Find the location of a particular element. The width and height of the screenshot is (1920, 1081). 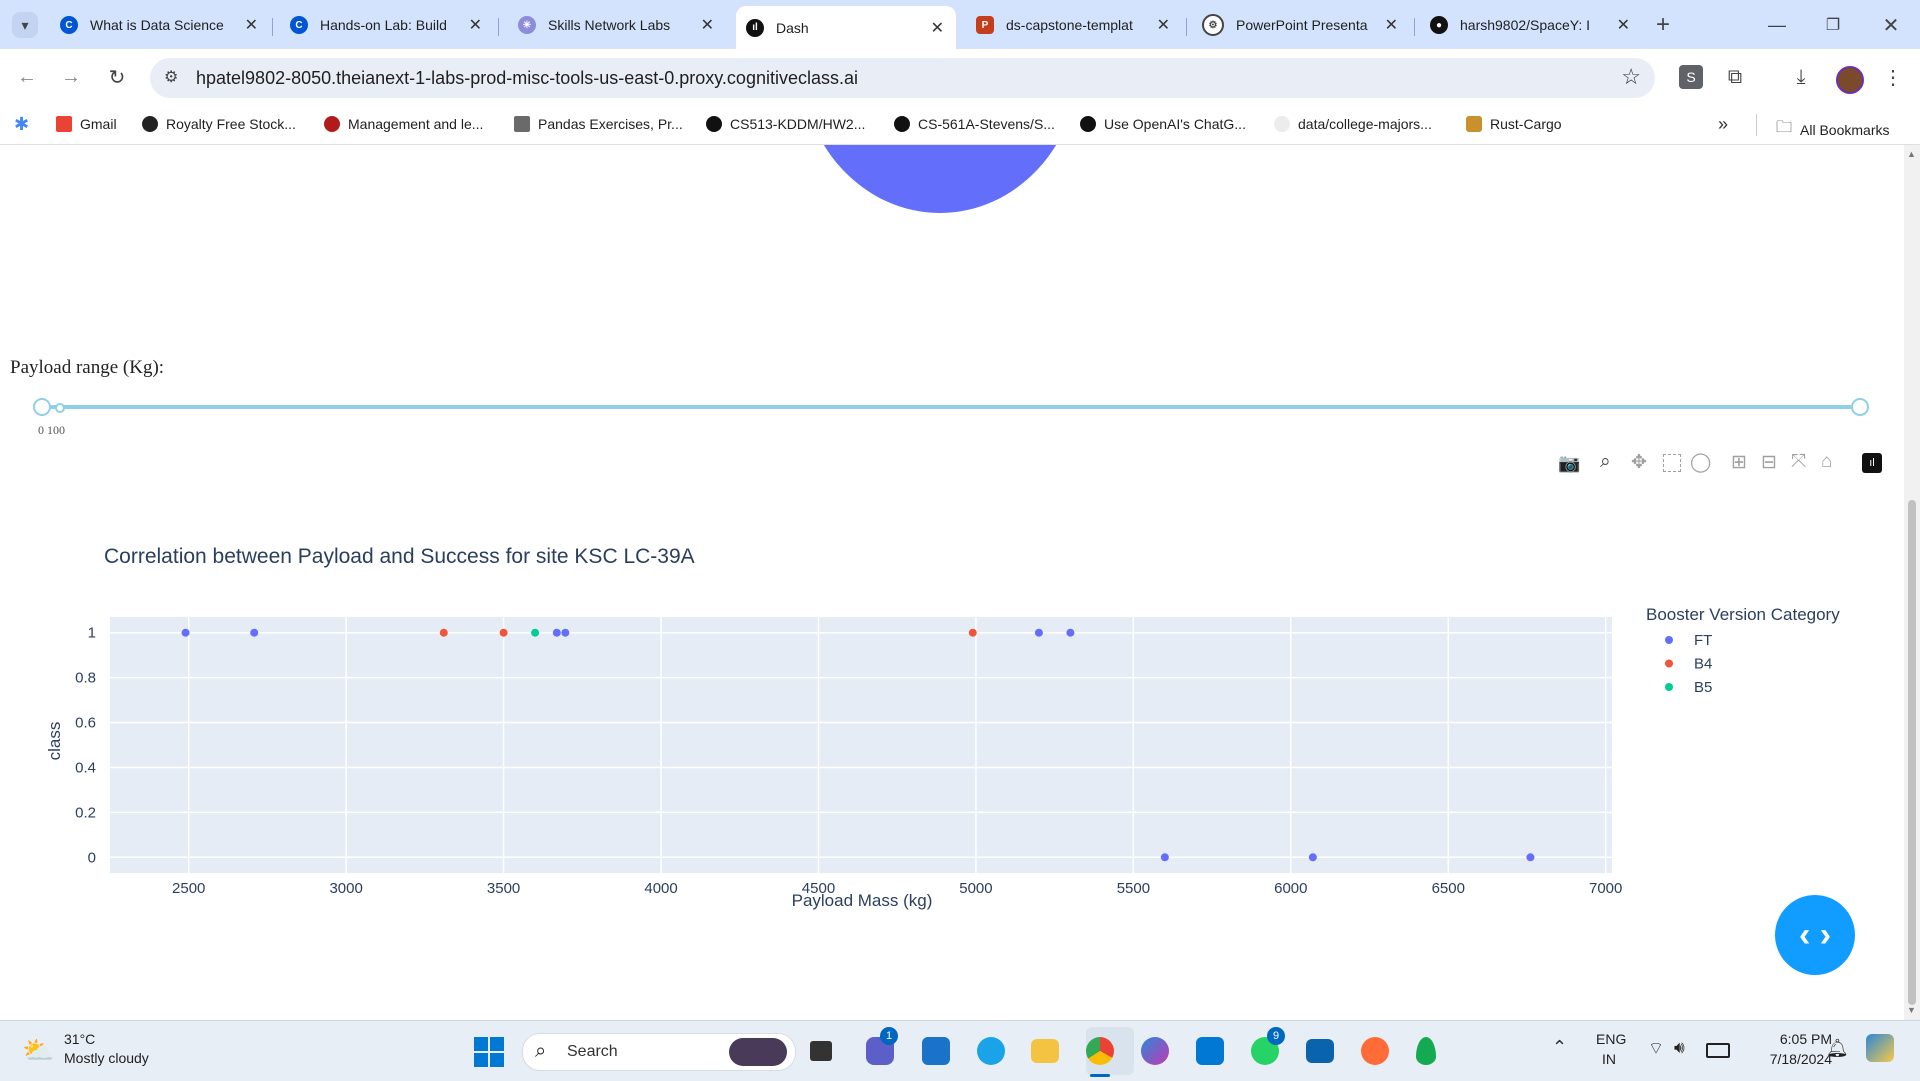

page-scrollbar: ▲ ▼ is located at coordinates (1912, 582).